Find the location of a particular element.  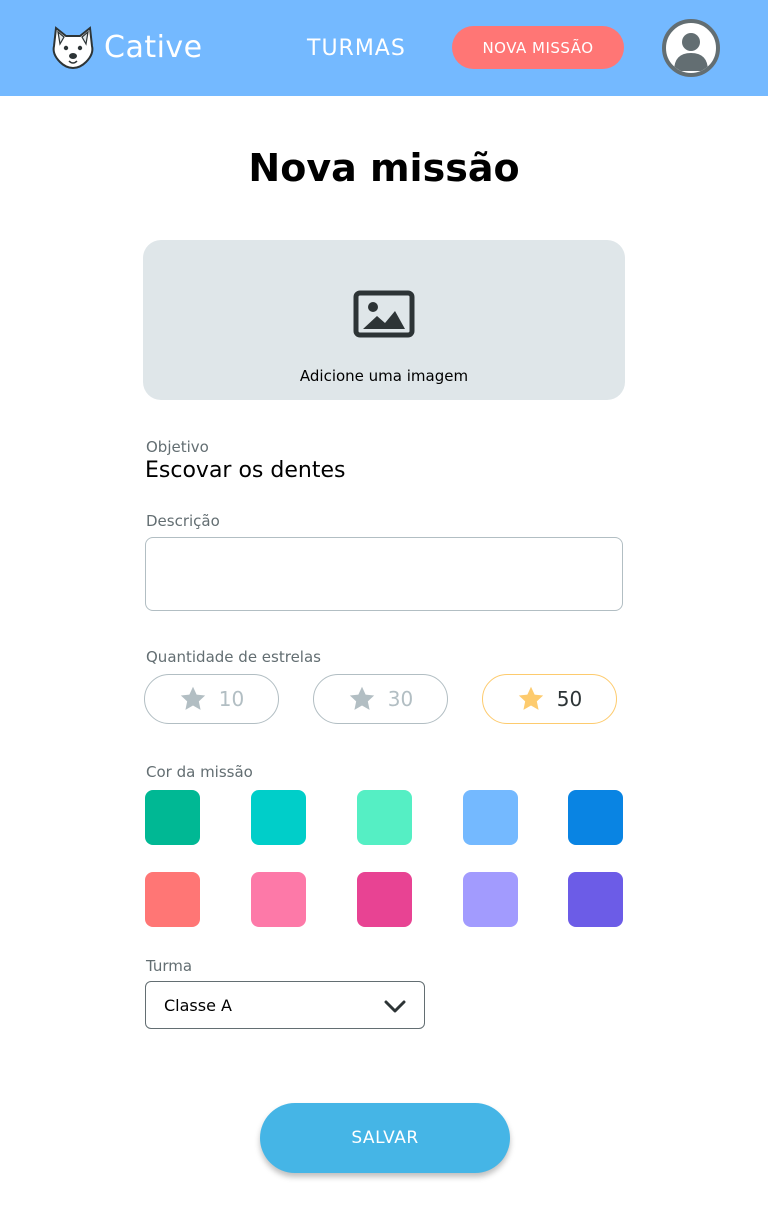

page-title: Nova missão is located at coordinates (384, 168).